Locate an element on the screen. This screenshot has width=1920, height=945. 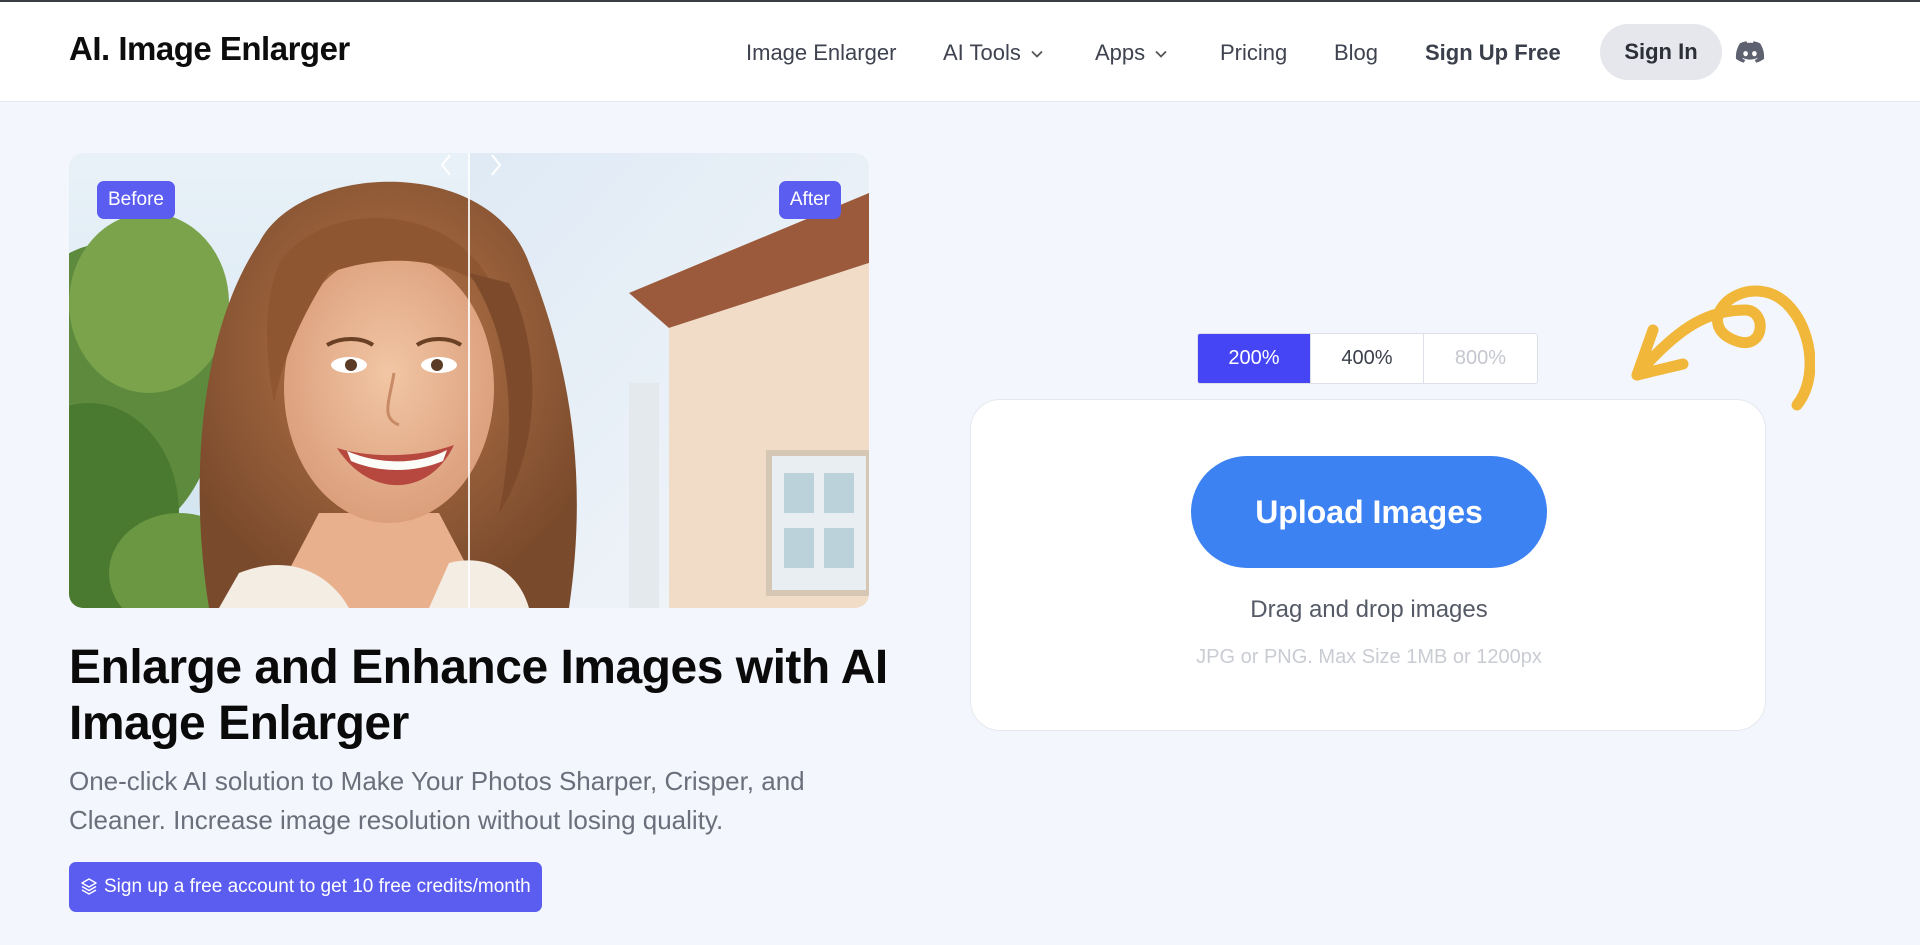
upload-images-button: Upload Images is located at coordinates (1369, 512).